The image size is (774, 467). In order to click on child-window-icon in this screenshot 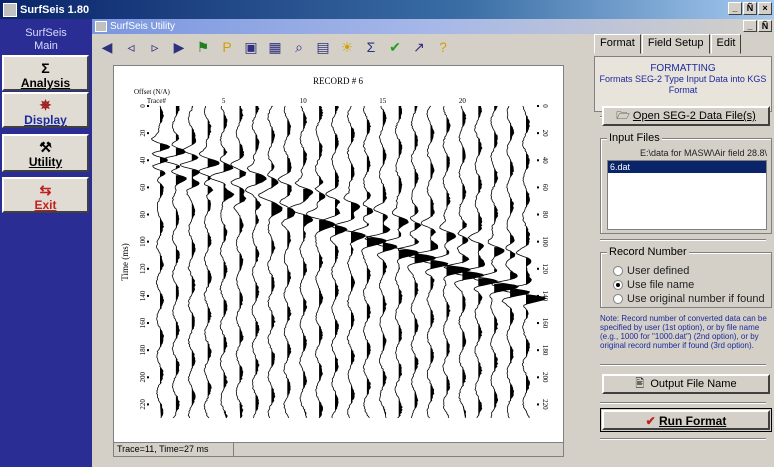, I will do `click(101, 26)`.